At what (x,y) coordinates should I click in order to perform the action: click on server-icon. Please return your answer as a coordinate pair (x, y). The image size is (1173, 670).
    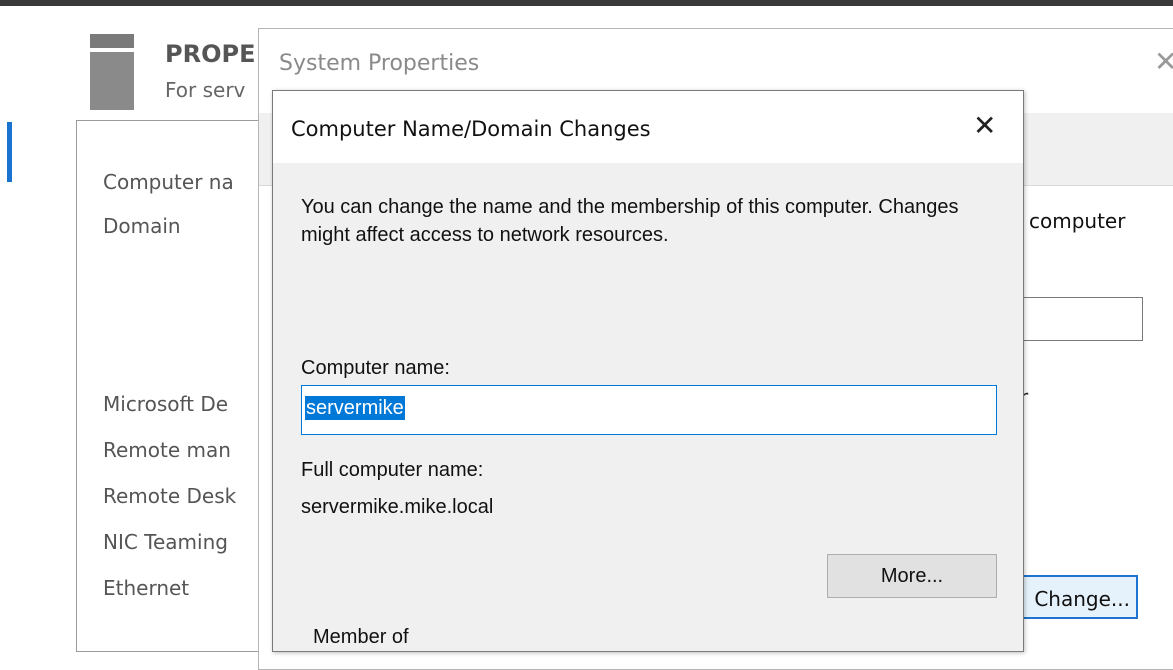
    Looking at the image, I should click on (112, 72).